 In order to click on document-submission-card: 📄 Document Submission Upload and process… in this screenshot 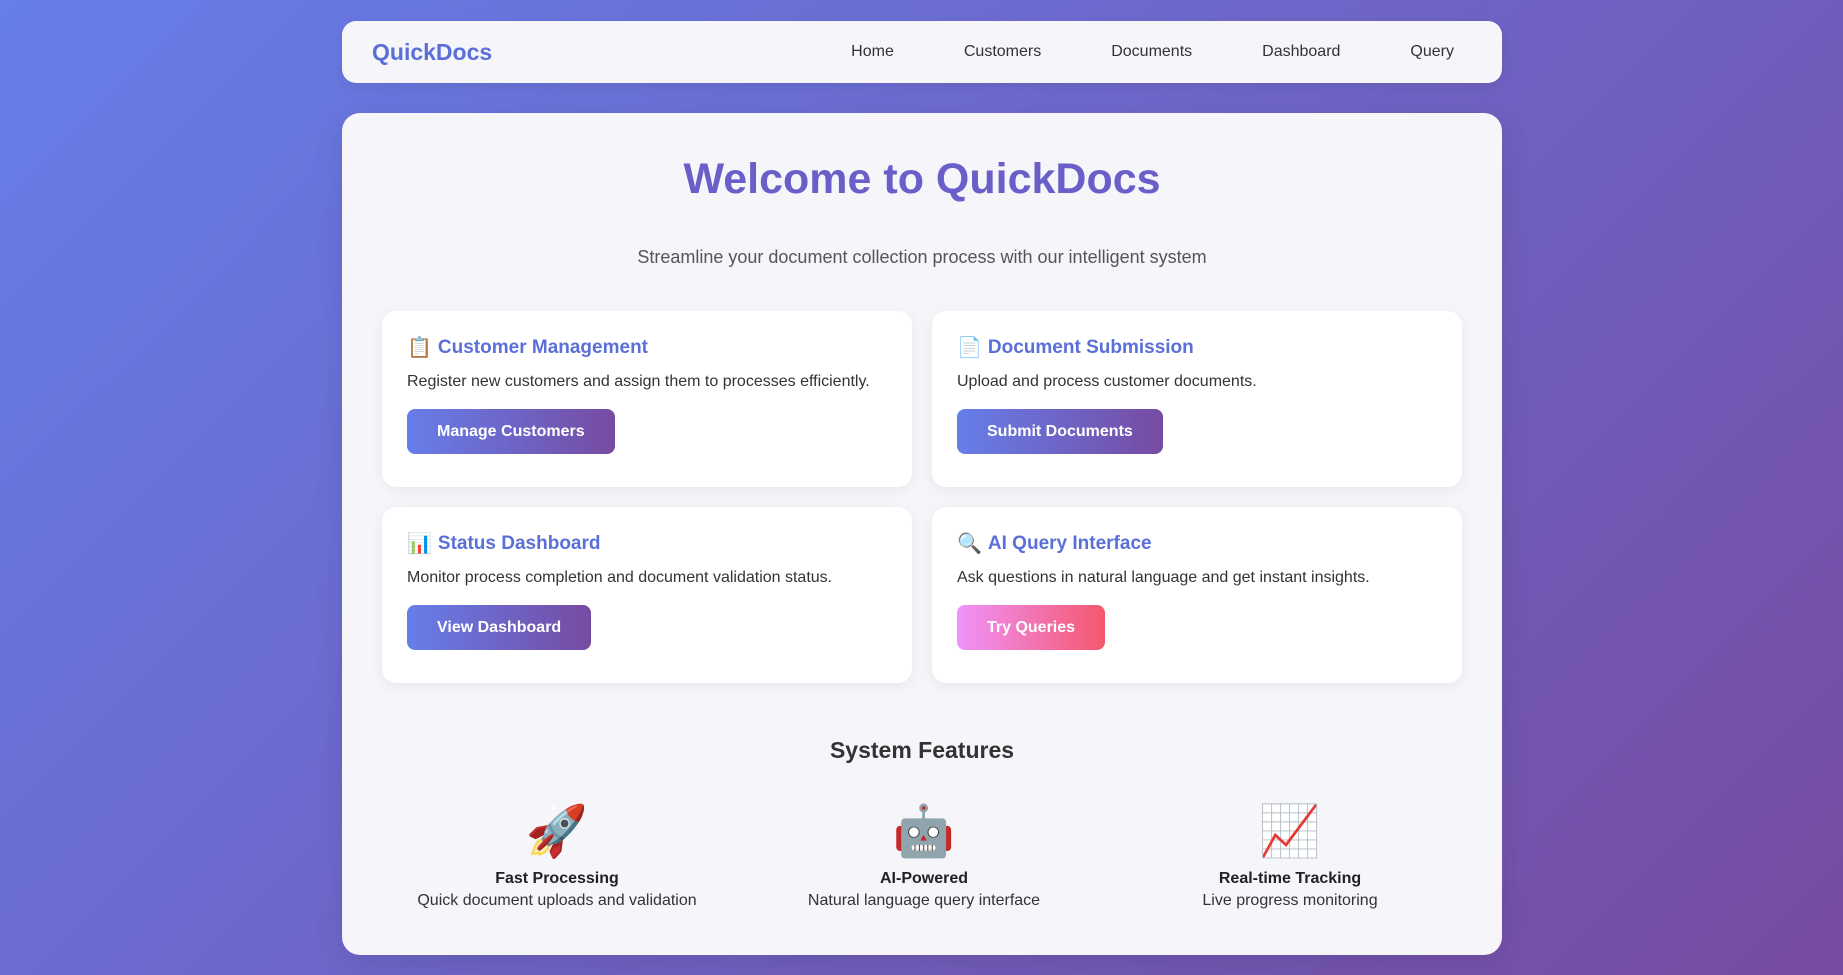, I will do `click(1197, 399)`.